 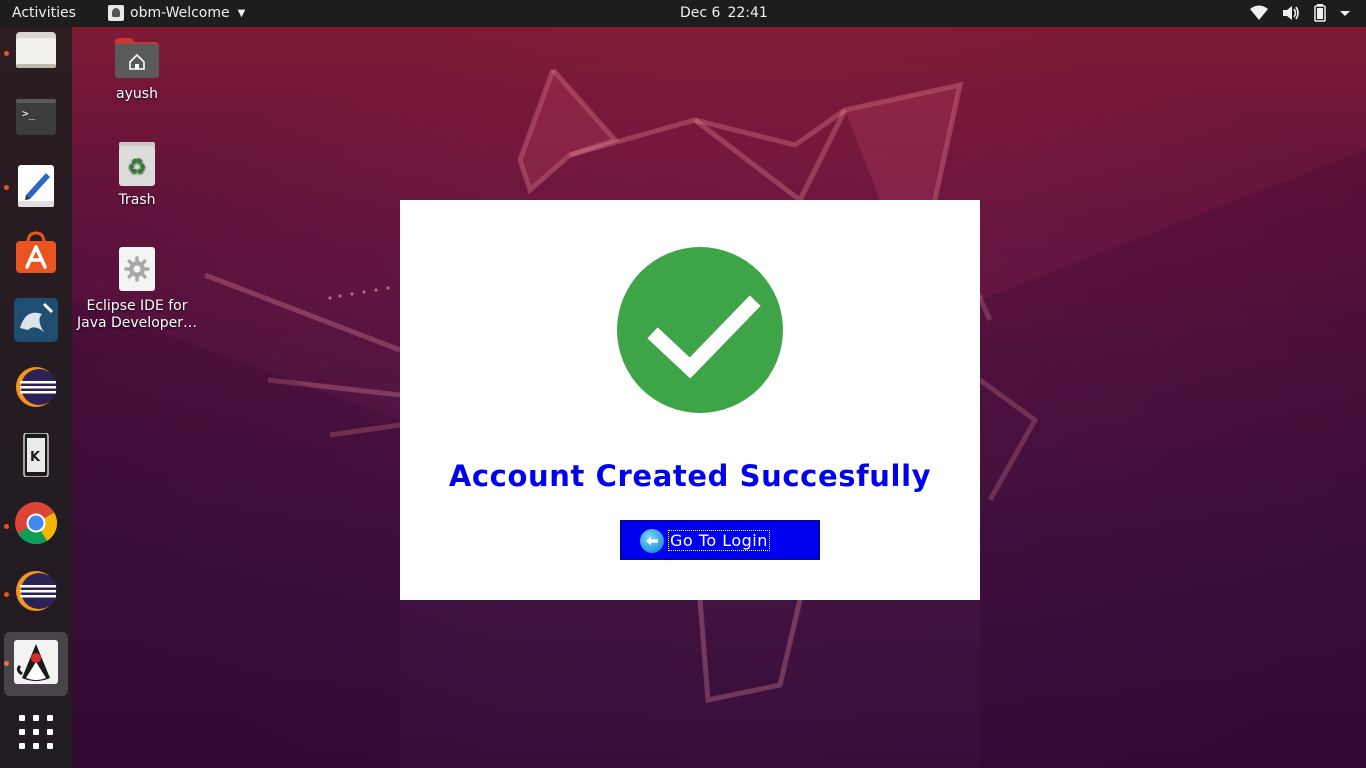 I want to click on terminal-icon: >_, so click(x=36, y=117).